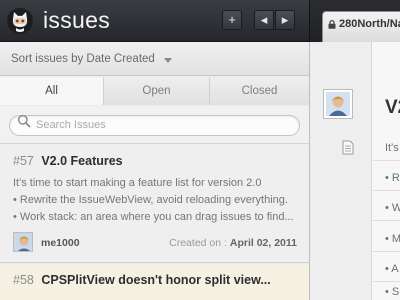  I want to click on search-icon, so click(24, 121).